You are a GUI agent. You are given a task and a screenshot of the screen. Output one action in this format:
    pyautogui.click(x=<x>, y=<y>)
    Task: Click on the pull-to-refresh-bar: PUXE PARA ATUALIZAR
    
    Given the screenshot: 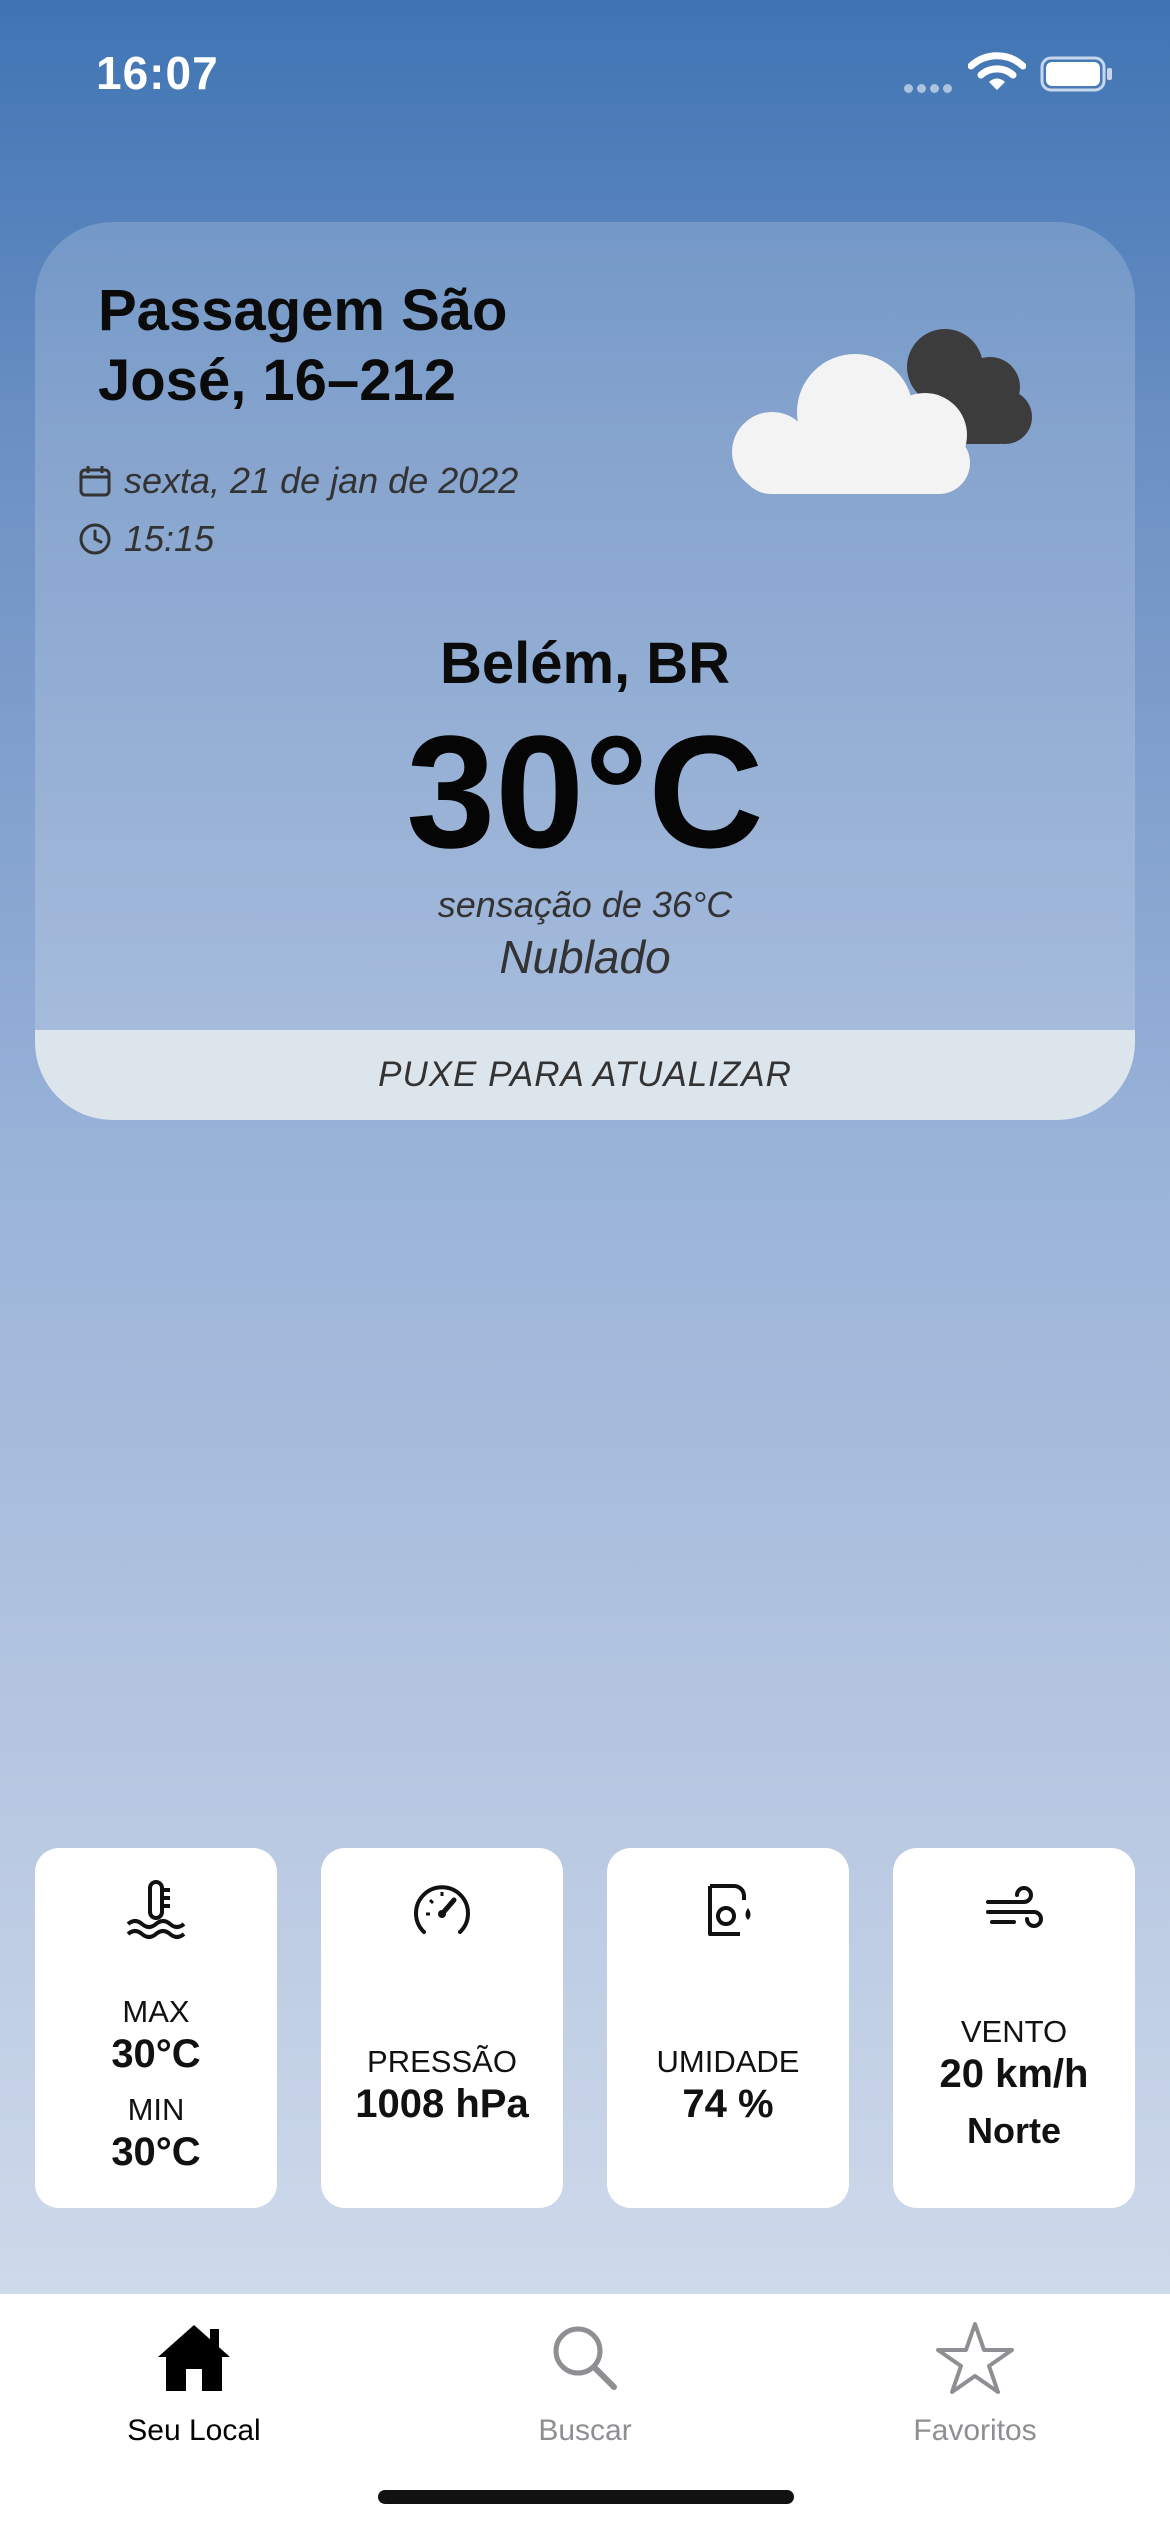 What is the action you would take?
    pyautogui.click(x=585, y=1075)
    